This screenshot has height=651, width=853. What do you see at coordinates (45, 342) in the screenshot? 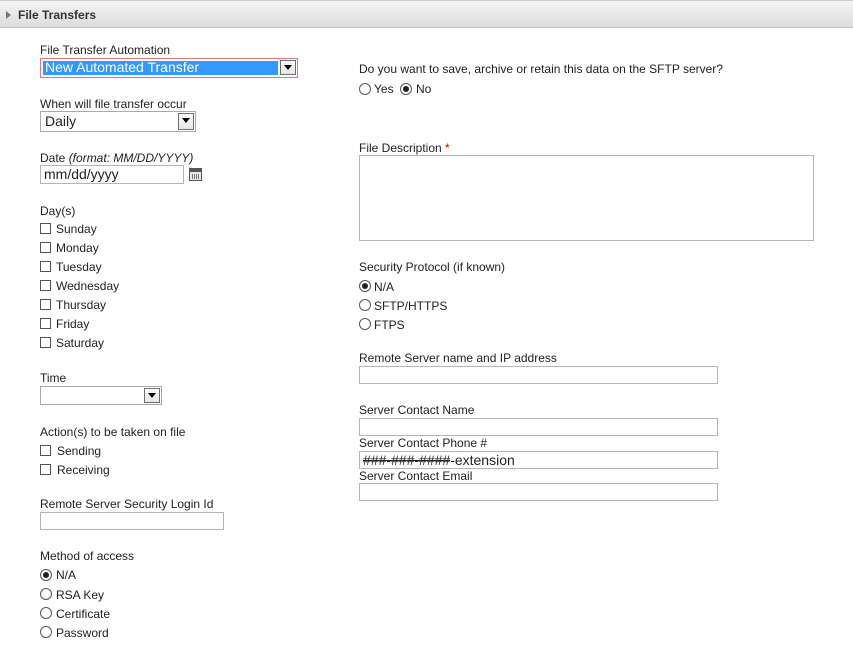
I see `checkbox-saturday` at bounding box center [45, 342].